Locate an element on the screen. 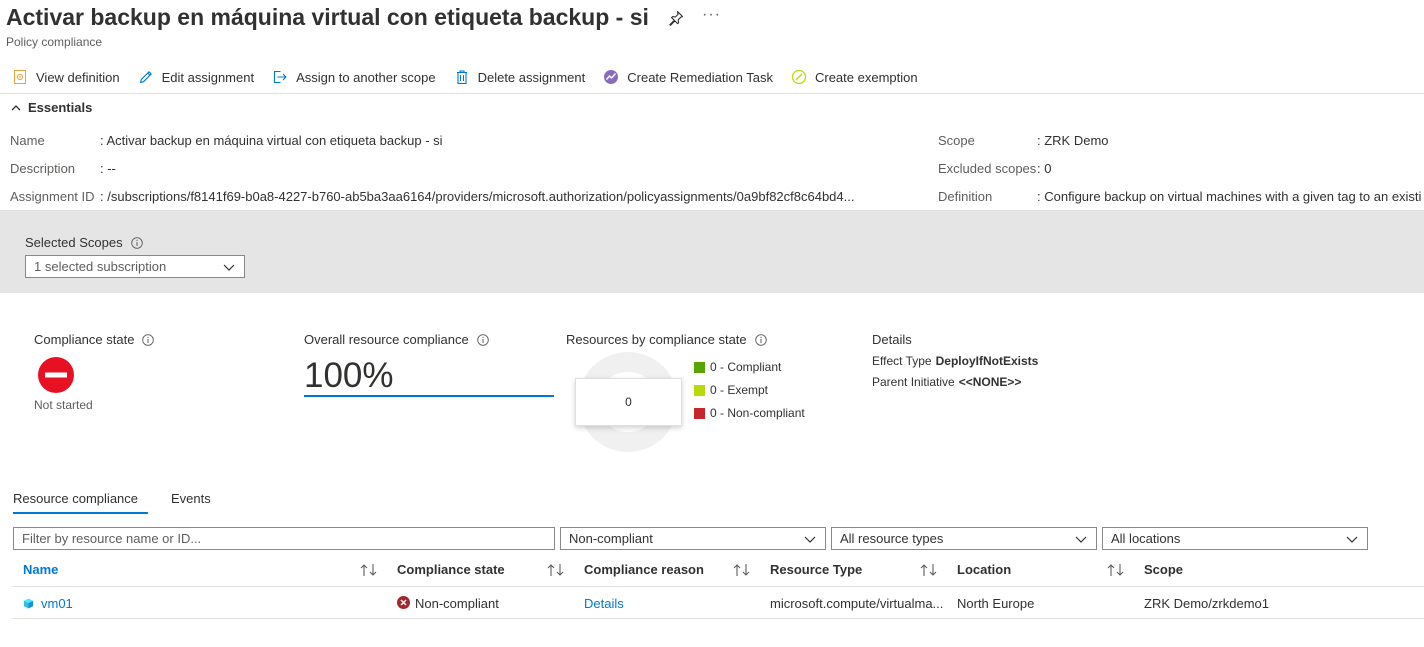 This screenshot has height=647, width=1424. remediation-icon is located at coordinates (611, 77).